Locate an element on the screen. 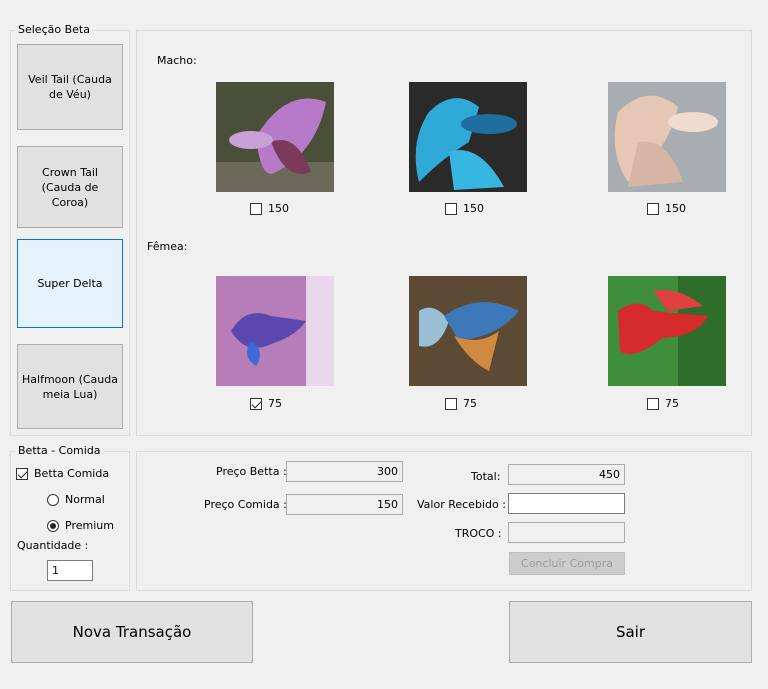 This screenshot has height=689, width=768. premium-label: Premium is located at coordinates (89, 525).